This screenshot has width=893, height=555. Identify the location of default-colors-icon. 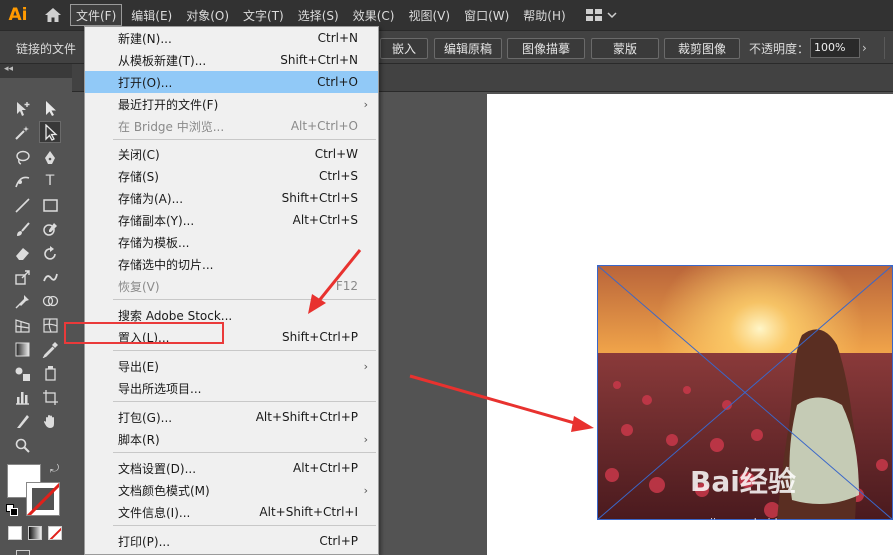
(12, 510).